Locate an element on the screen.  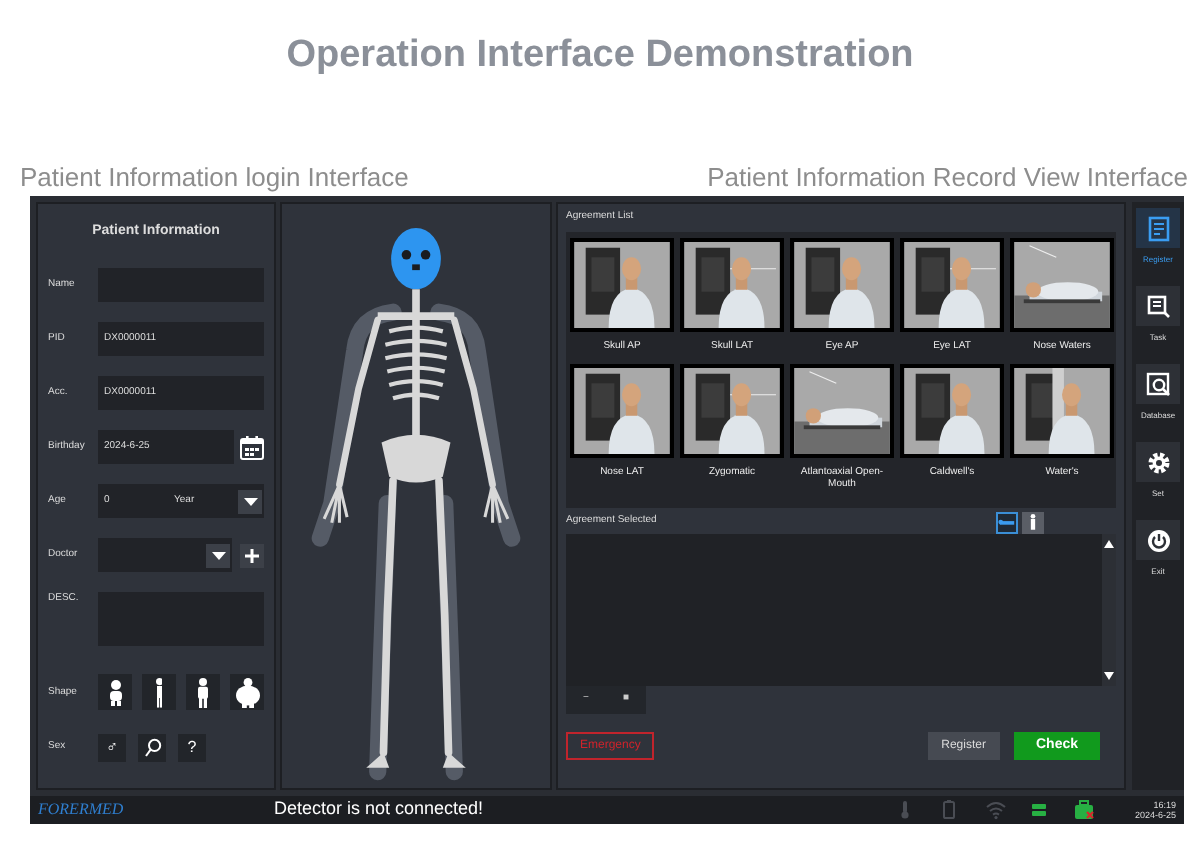
magnifier-icon is located at coordinates (1158, 384).